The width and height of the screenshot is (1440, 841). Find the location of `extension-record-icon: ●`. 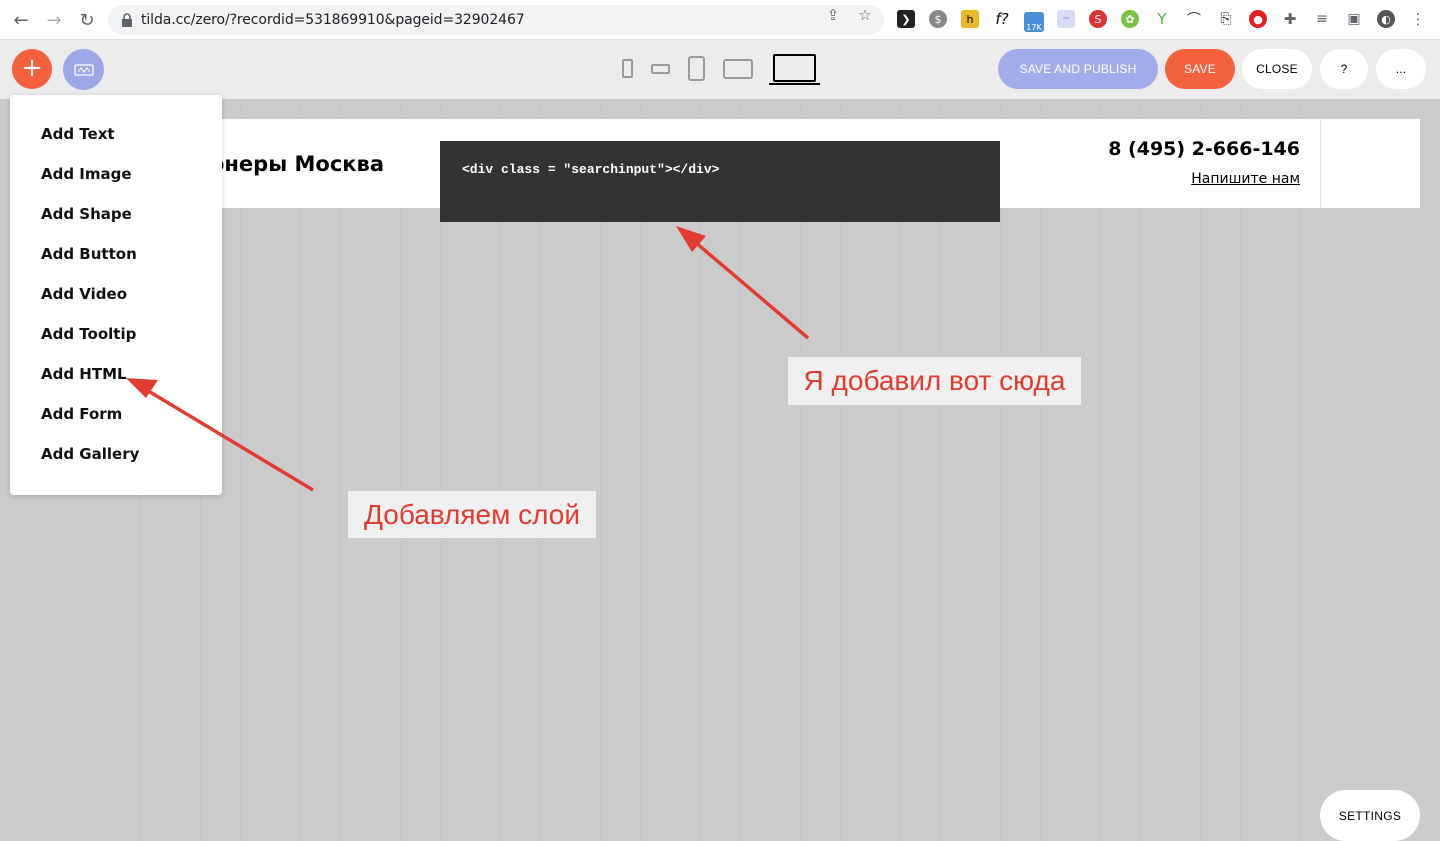

extension-record-icon: ● is located at coordinates (1258, 19).